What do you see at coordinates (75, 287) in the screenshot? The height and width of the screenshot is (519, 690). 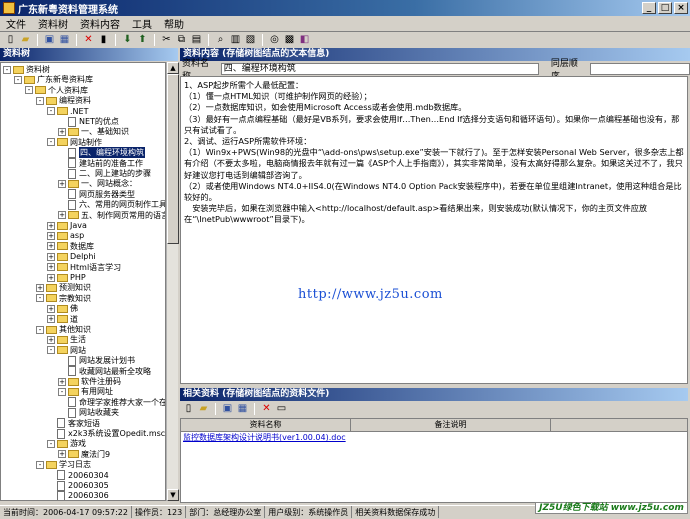 I see `tree-node-label: 预测知识` at bounding box center [75, 287].